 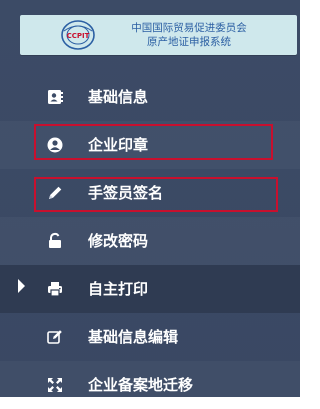 I want to click on menu-item-label: 修改密码, so click(x=118, y=241).